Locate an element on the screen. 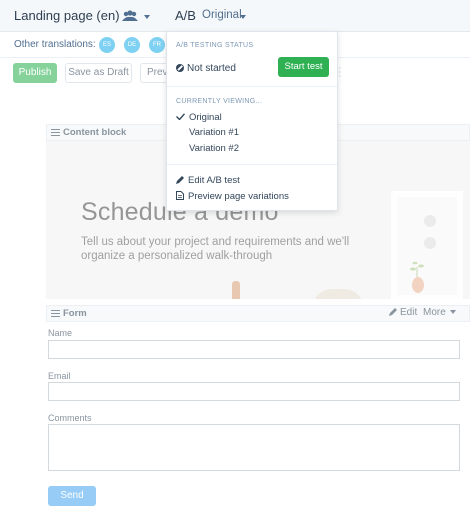  ab-label: A/B is located at coordinates (185, 15).